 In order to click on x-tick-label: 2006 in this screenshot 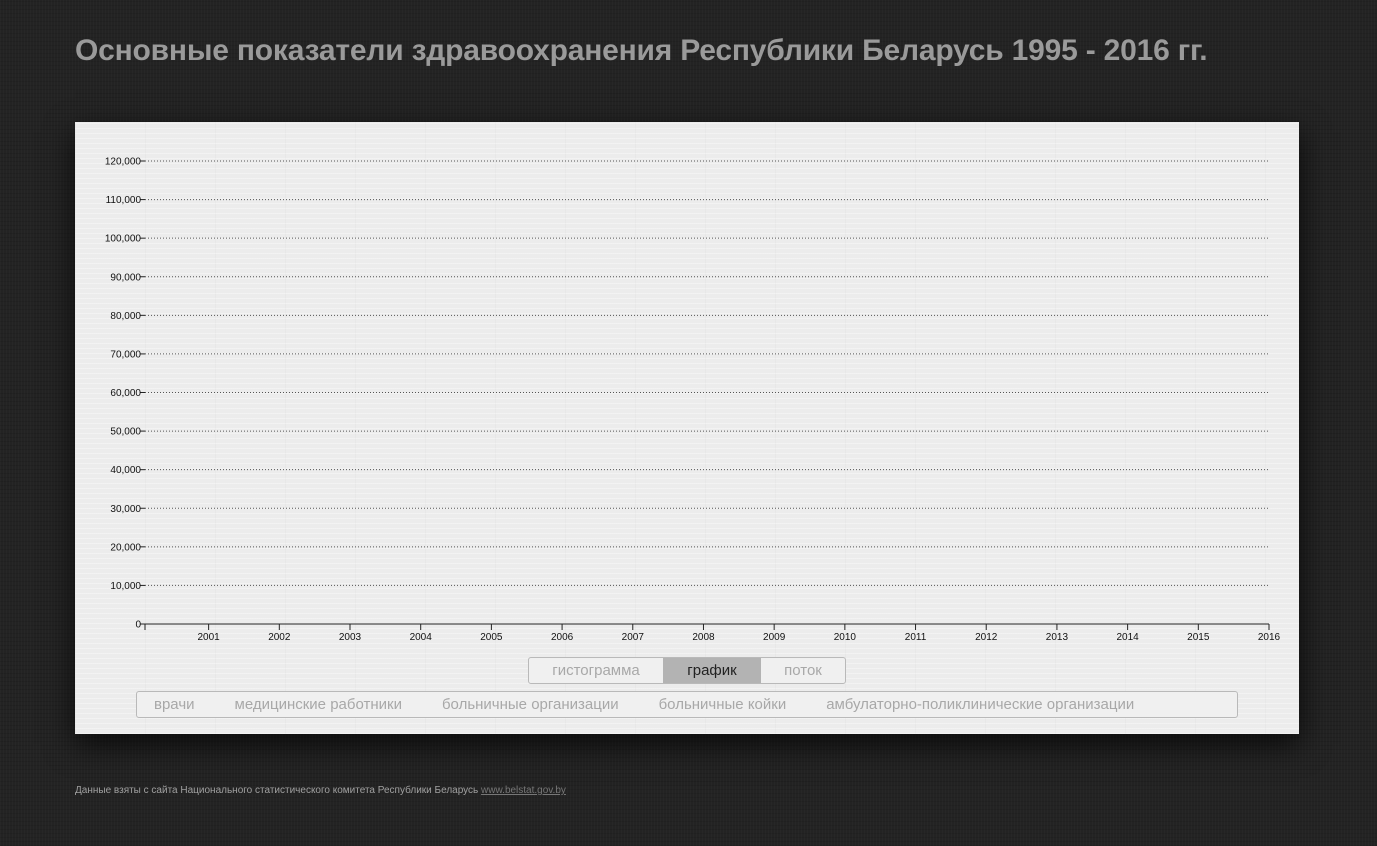, I will do `click(562, 637)`.